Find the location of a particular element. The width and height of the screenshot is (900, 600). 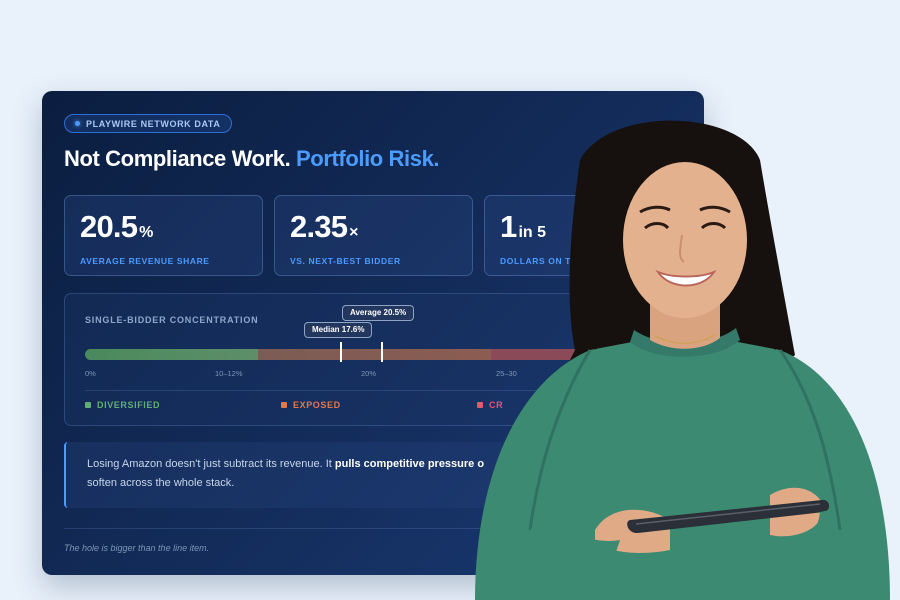

legend-diversified: DIVERSIFIED is located at coordinates (122, 405).